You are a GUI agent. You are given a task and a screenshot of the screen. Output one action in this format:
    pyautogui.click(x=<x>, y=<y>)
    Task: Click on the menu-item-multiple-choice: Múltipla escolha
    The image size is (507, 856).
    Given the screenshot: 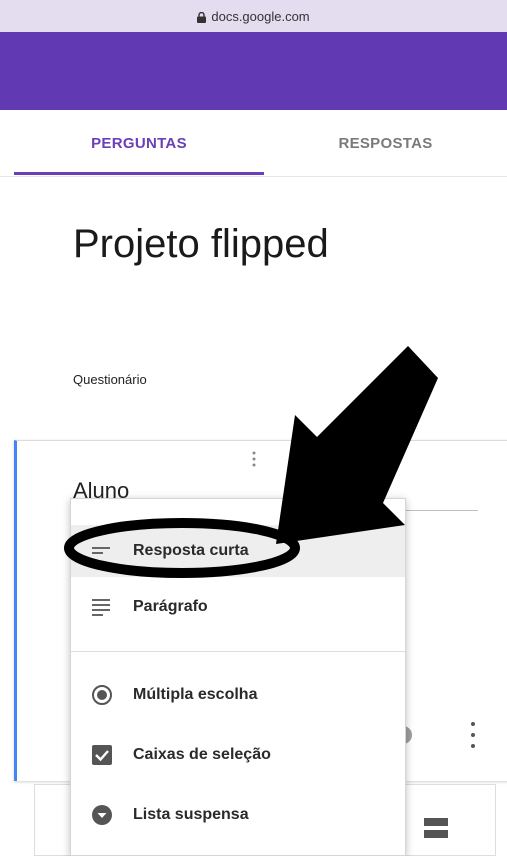 What is the action you would take?
    pyautogui.click(x=238, y=695)
    